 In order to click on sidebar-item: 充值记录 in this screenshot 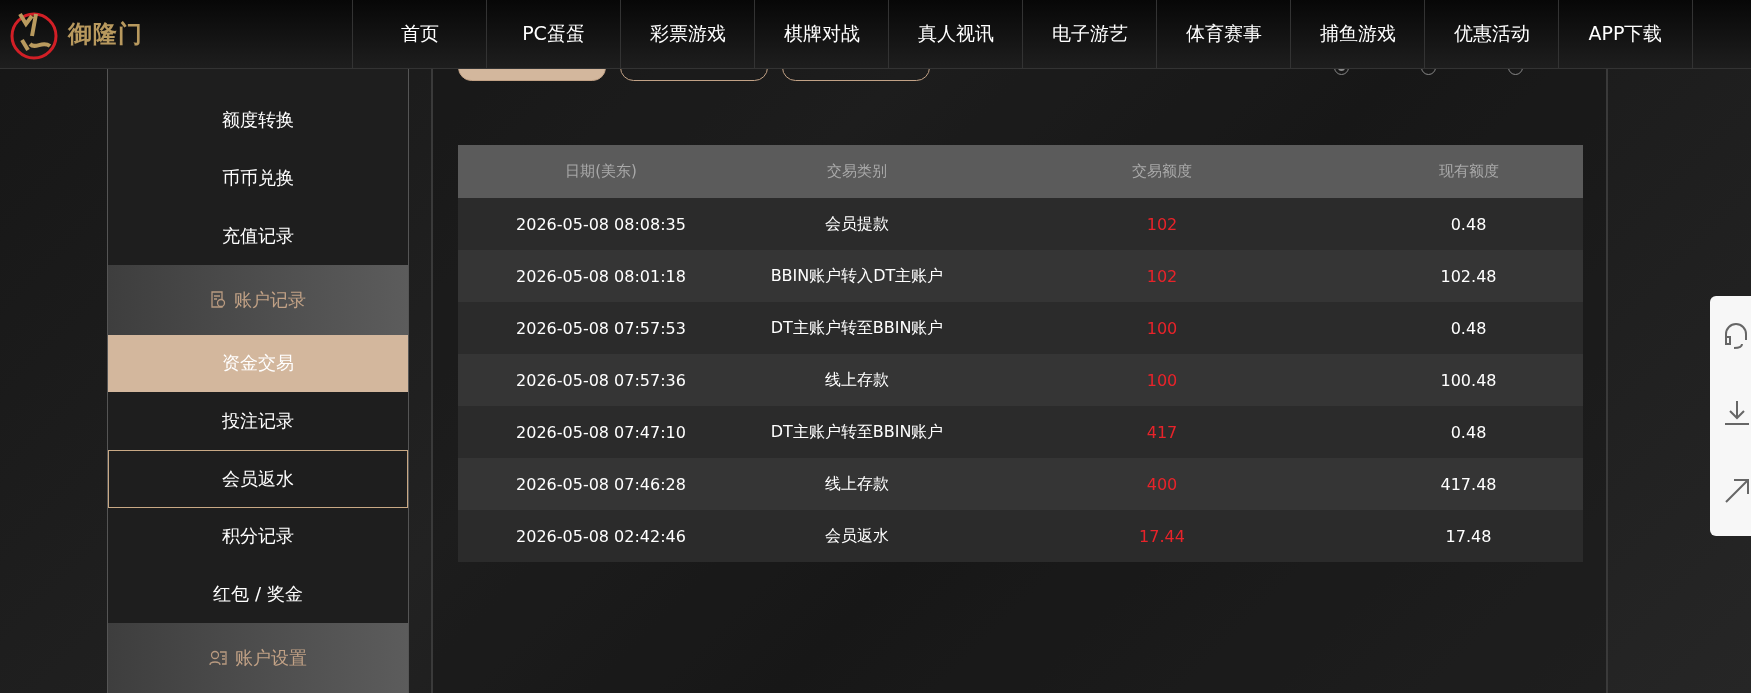, I will do `click(258, 235)`.